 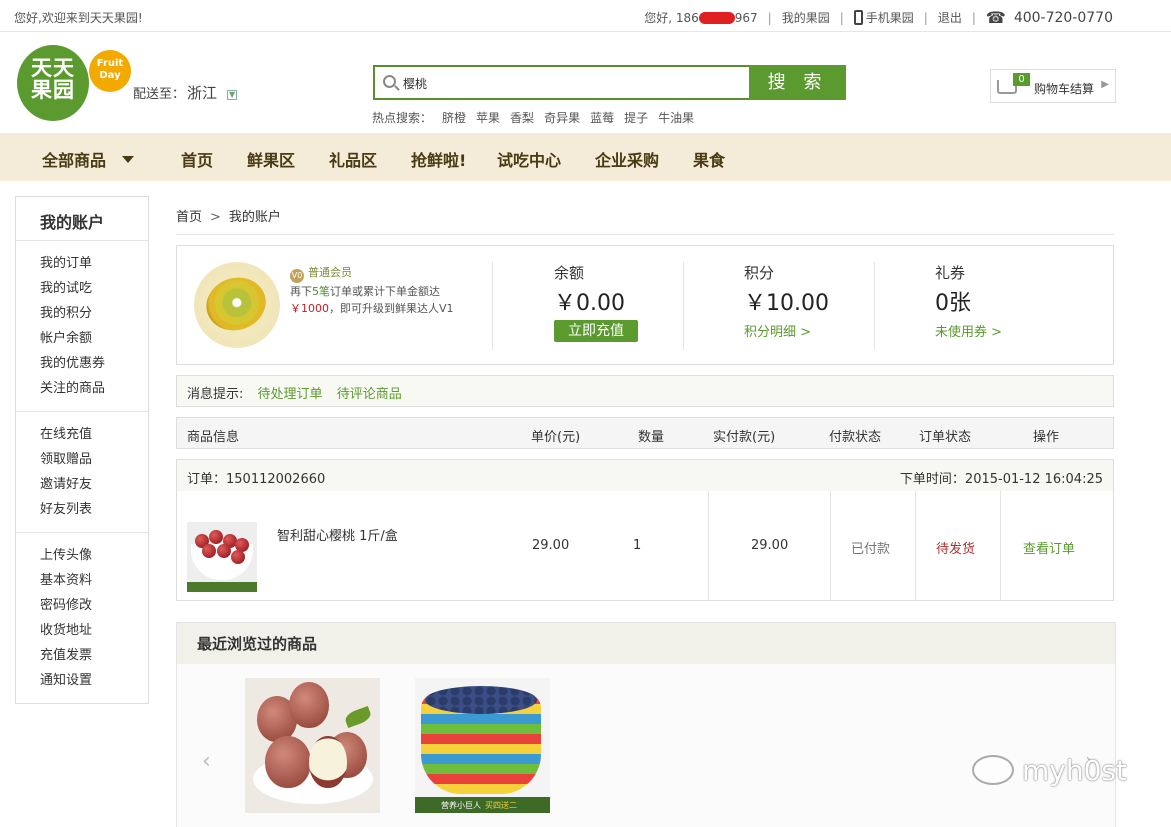 I want to click on breadcrumb-home: 首页, so click(x=189, y=217).